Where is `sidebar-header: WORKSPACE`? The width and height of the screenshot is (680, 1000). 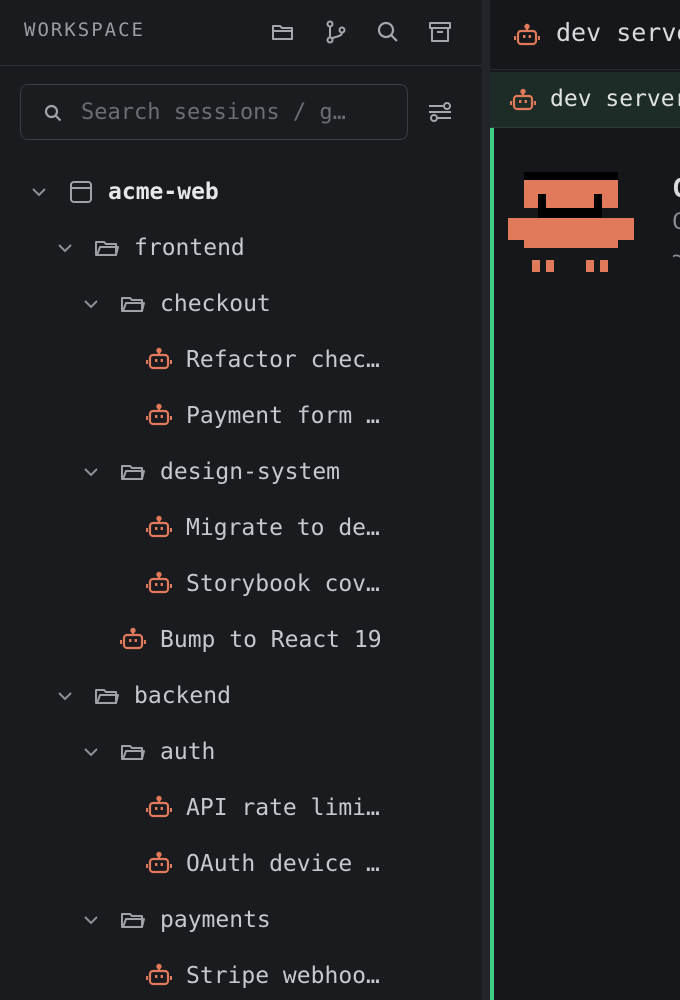
sidebar-header: WORKSPACE is located at coordinates (241, 33).